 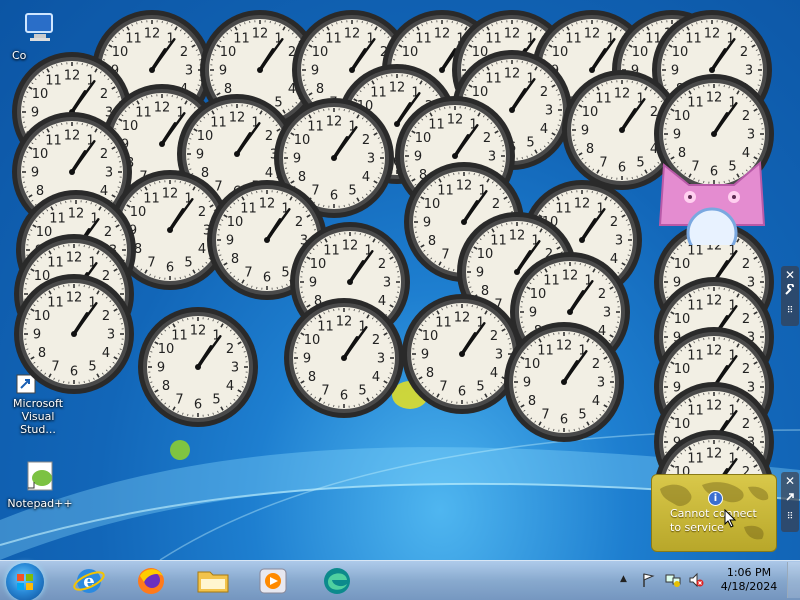 What do you see at coordinates (230, 386) in the screenshot?
I see `svg-text: 4` at bounding box center [230, 386].